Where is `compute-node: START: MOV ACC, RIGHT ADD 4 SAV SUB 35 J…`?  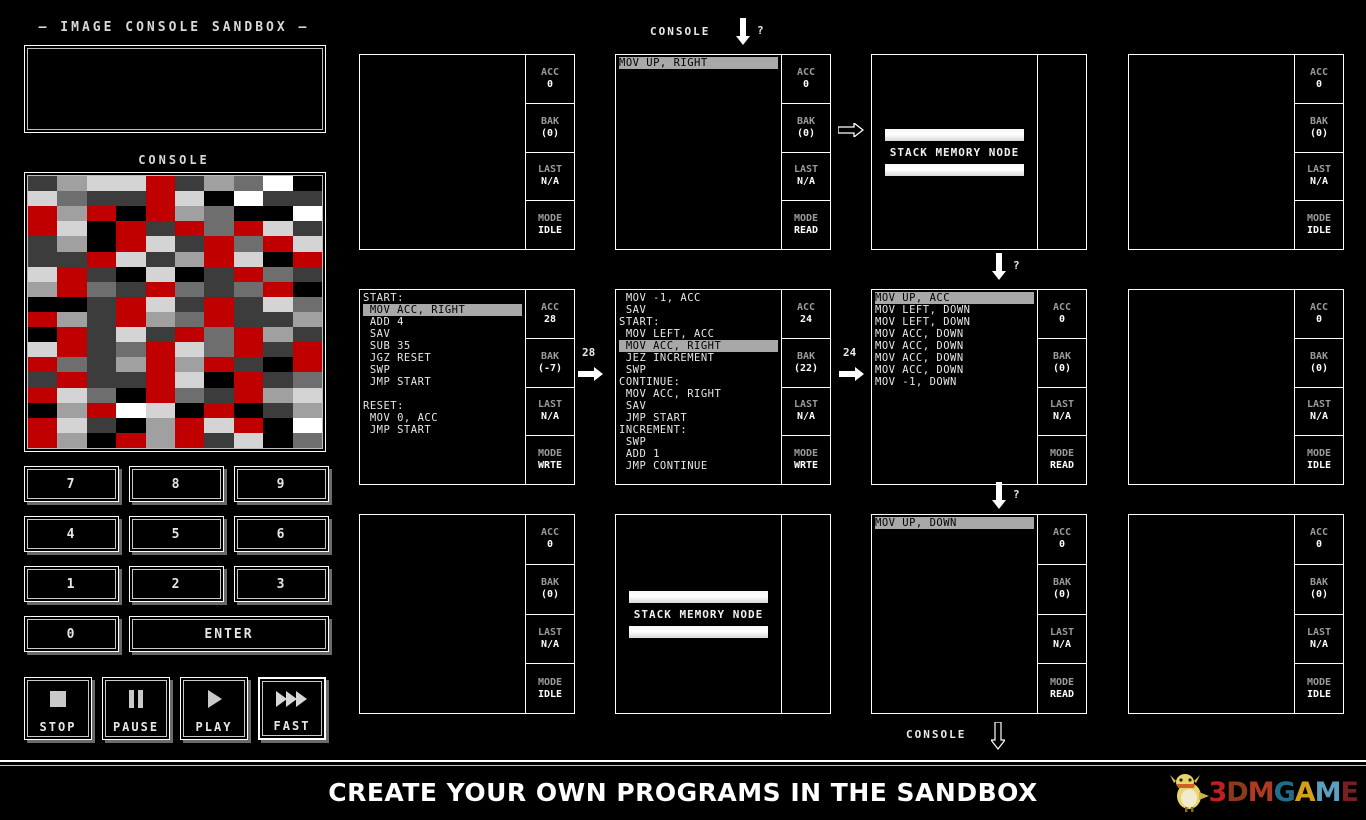 compute-node: START: MOV ACC, RIGHT ADD 4 SAV SUB 35 J… is located at coordinates (467, 387).